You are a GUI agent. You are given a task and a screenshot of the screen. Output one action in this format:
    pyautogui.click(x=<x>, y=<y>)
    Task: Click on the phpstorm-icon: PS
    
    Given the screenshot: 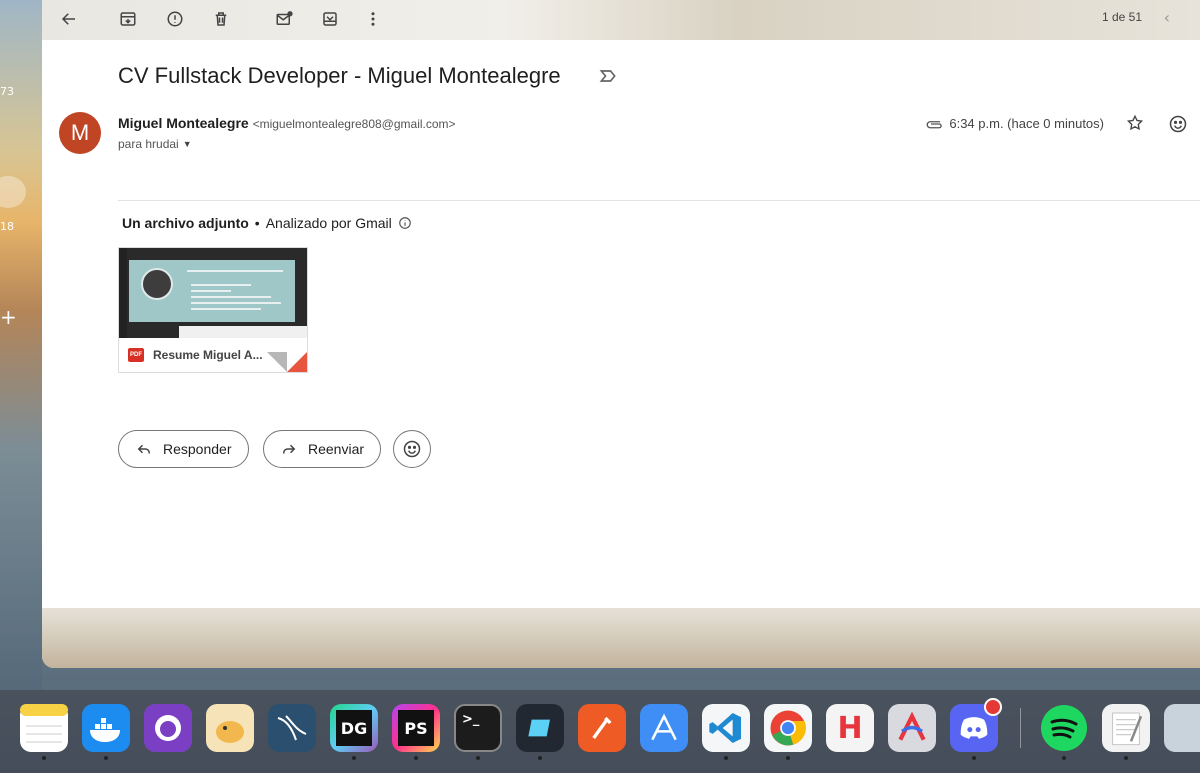 What is the action you would take?
    pyautogui.click(x=416, y=728)
    